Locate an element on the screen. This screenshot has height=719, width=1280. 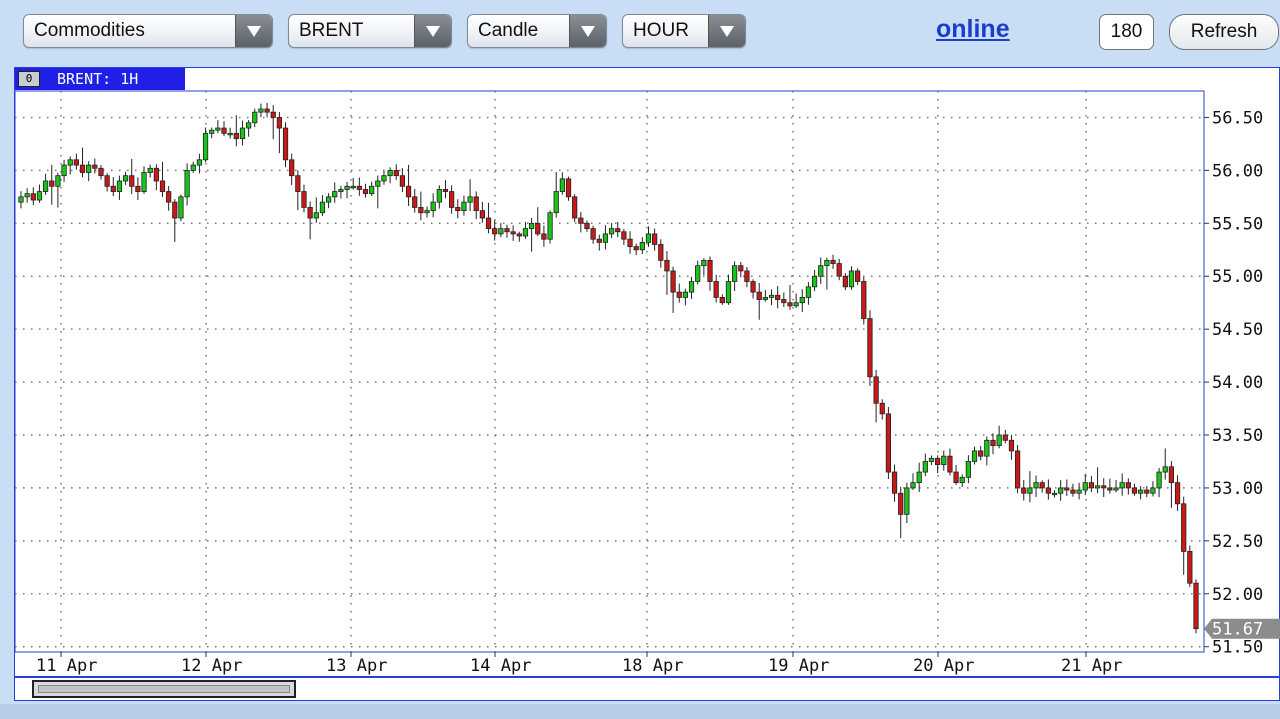
y-tick-label: 54.00 is located at coordinates (1237, 383).